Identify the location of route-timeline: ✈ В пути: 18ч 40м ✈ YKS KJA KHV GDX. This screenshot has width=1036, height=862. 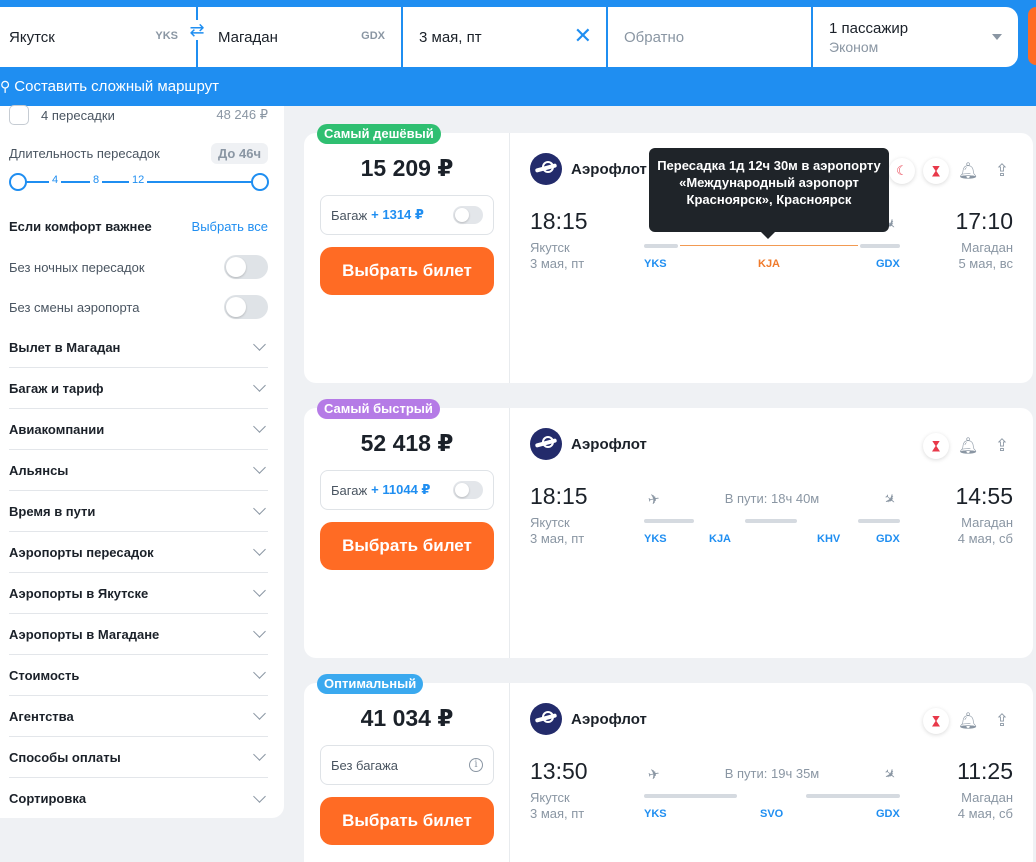
(772, 518).